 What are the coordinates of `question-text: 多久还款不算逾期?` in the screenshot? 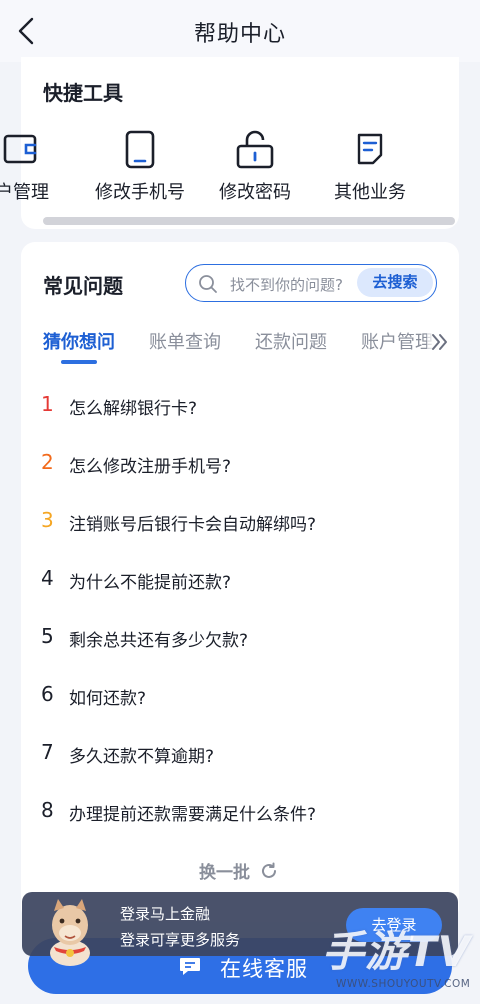 It's located at (142, 757).